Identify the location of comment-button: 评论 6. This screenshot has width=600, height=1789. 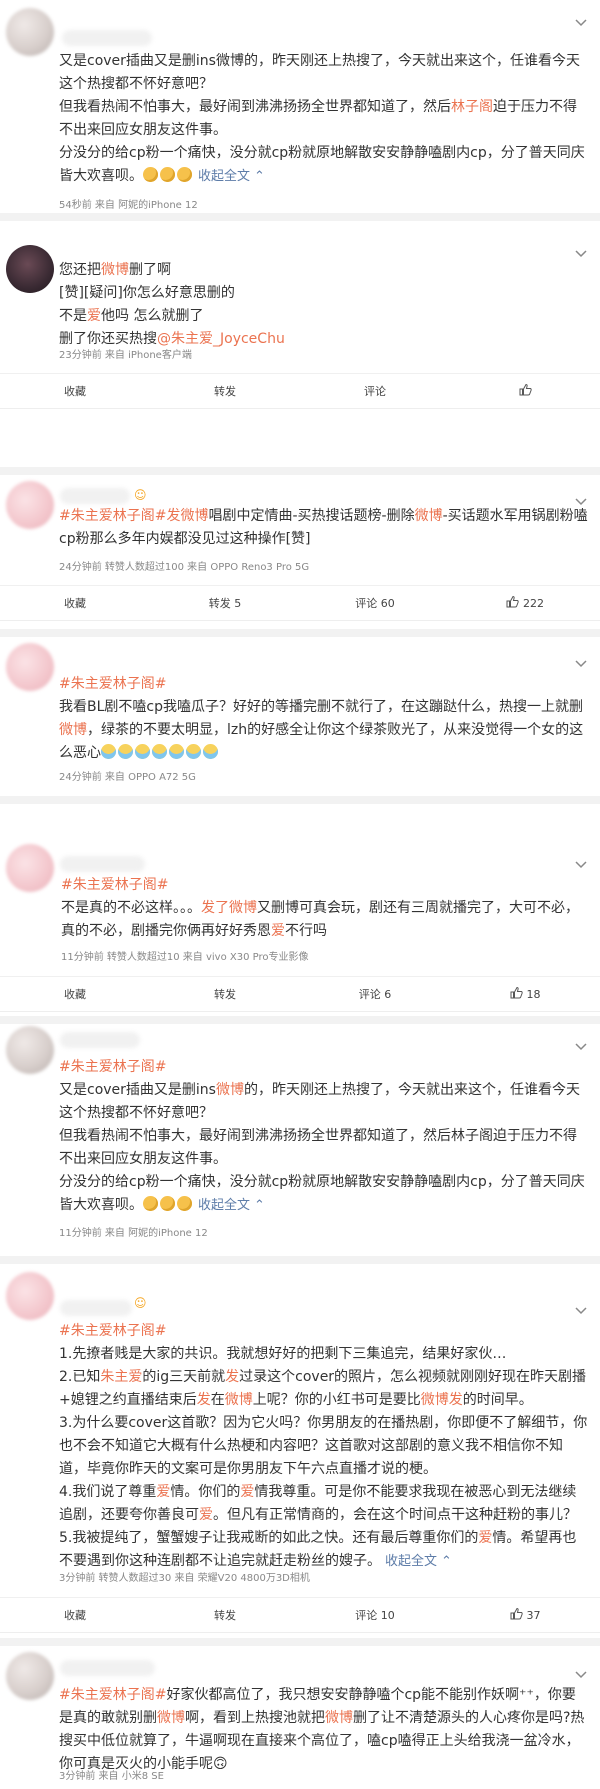
(375, 994).